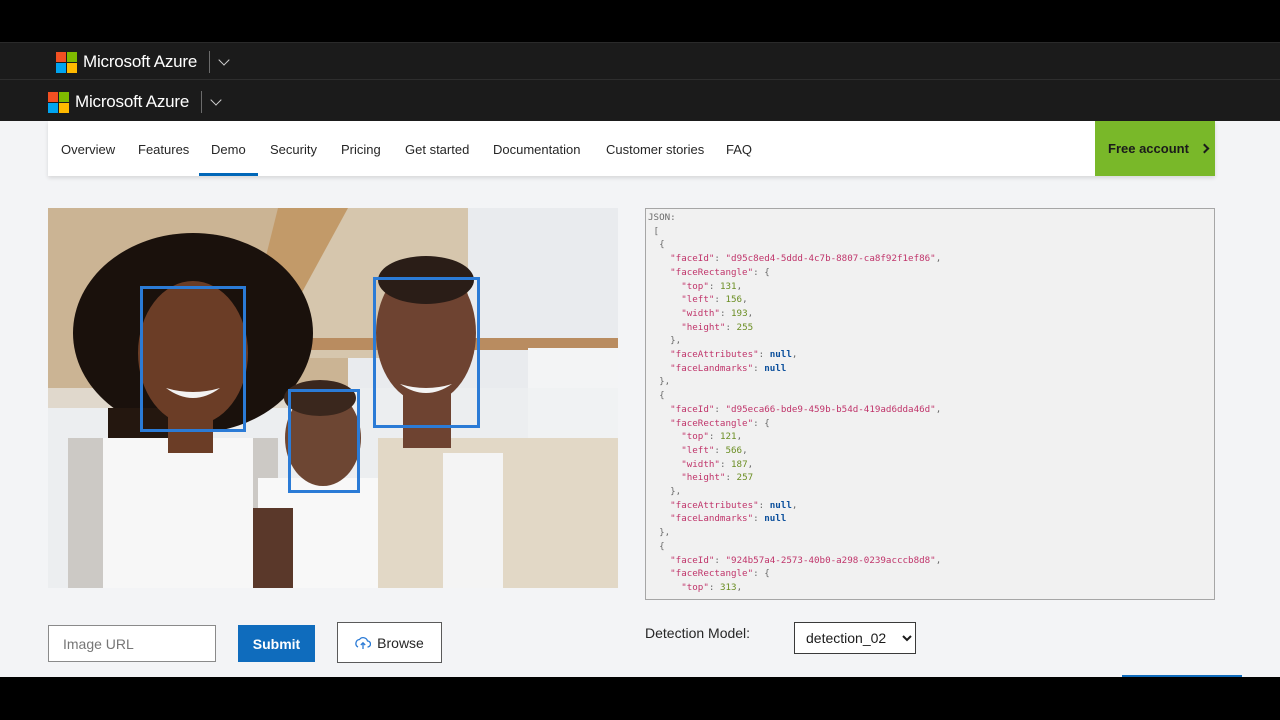 The image size is (1280, 720). Describe the element at coordinates (88, 148) in the screenshot. I see `nav-overview: Overview` at that location.